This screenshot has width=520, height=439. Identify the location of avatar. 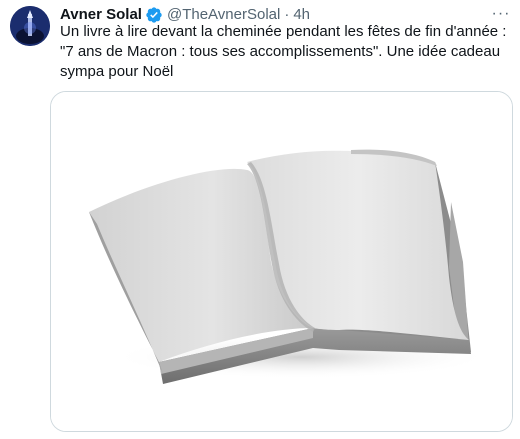
(30, 26).